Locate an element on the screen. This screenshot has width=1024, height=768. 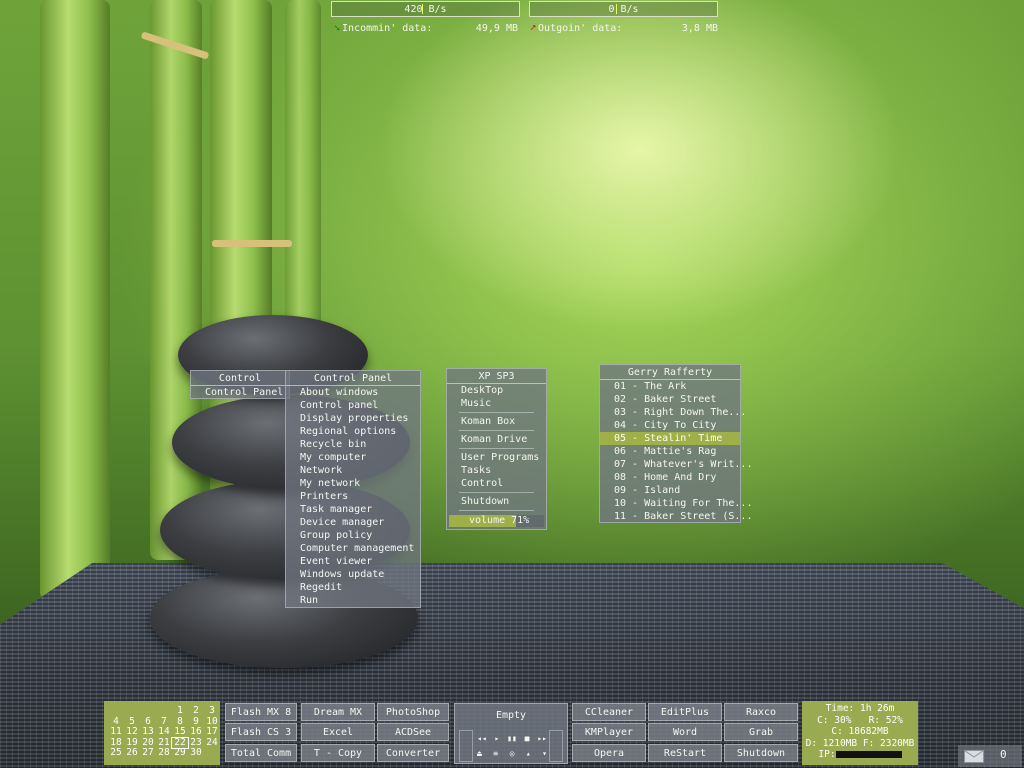
control-panel-item-control-panel: Control panel is located at coordinates (353, 405).